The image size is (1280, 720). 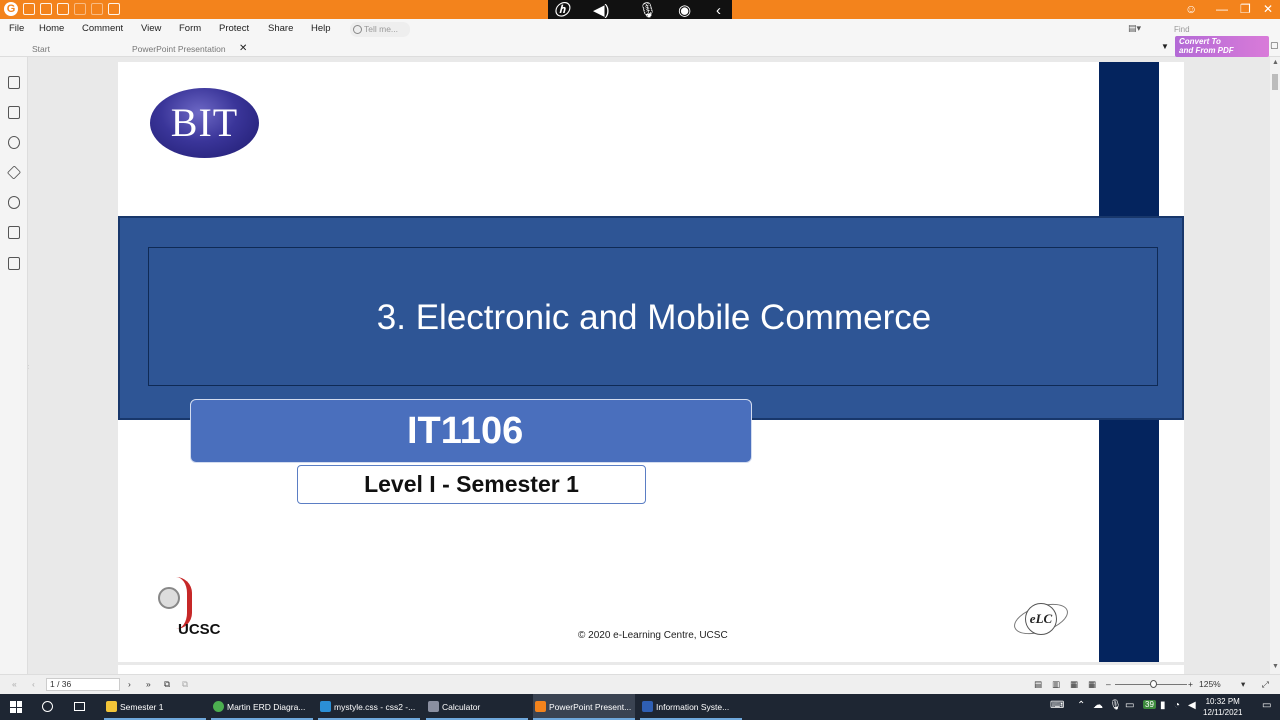 I want to click on menu-form: Form, so click(x=190, y=28).